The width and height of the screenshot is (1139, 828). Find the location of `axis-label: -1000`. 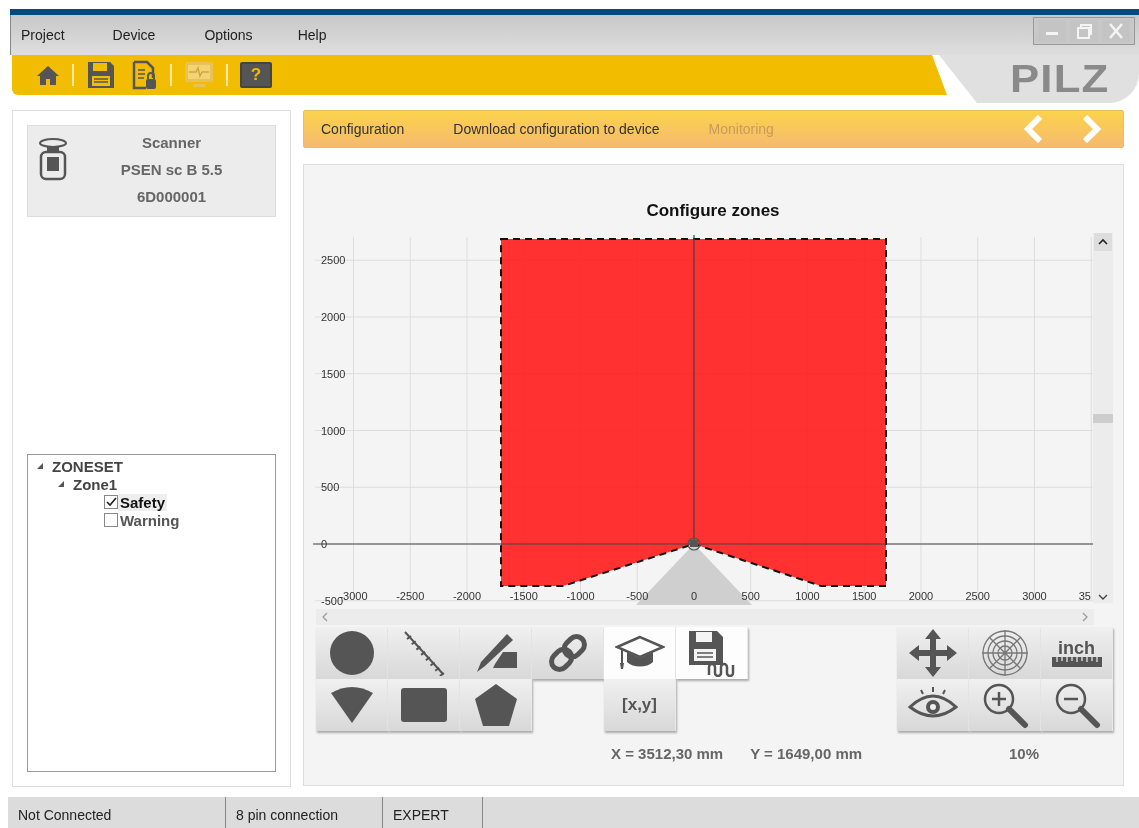

axis-label: -1000 is located at coordinates (580, 596).